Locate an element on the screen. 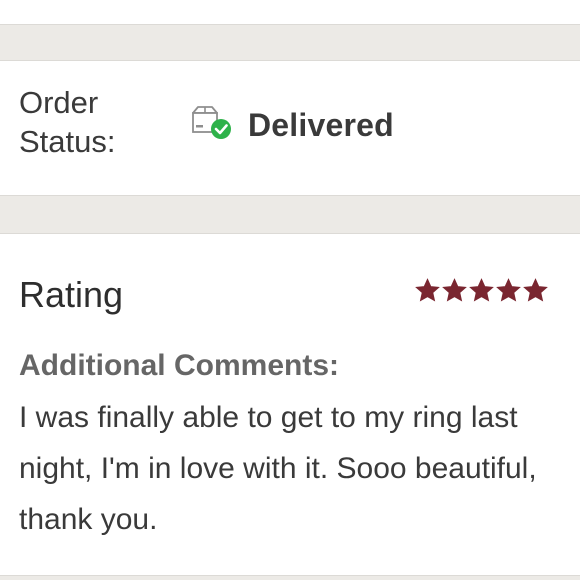 Image resolution: width=580 pixels, height=580 pixels. order-status-label: Order Status: is located at coordinates (67, 122).